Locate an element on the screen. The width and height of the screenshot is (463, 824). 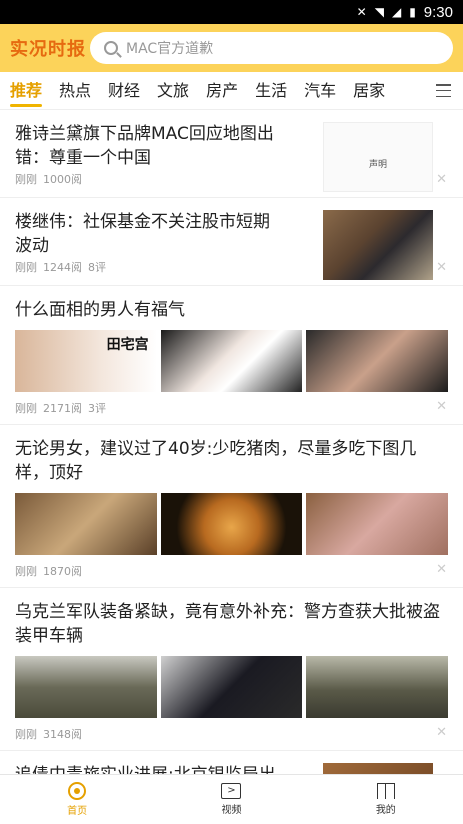
tab-realestate: 房产 is located at coordinates (222, 91).